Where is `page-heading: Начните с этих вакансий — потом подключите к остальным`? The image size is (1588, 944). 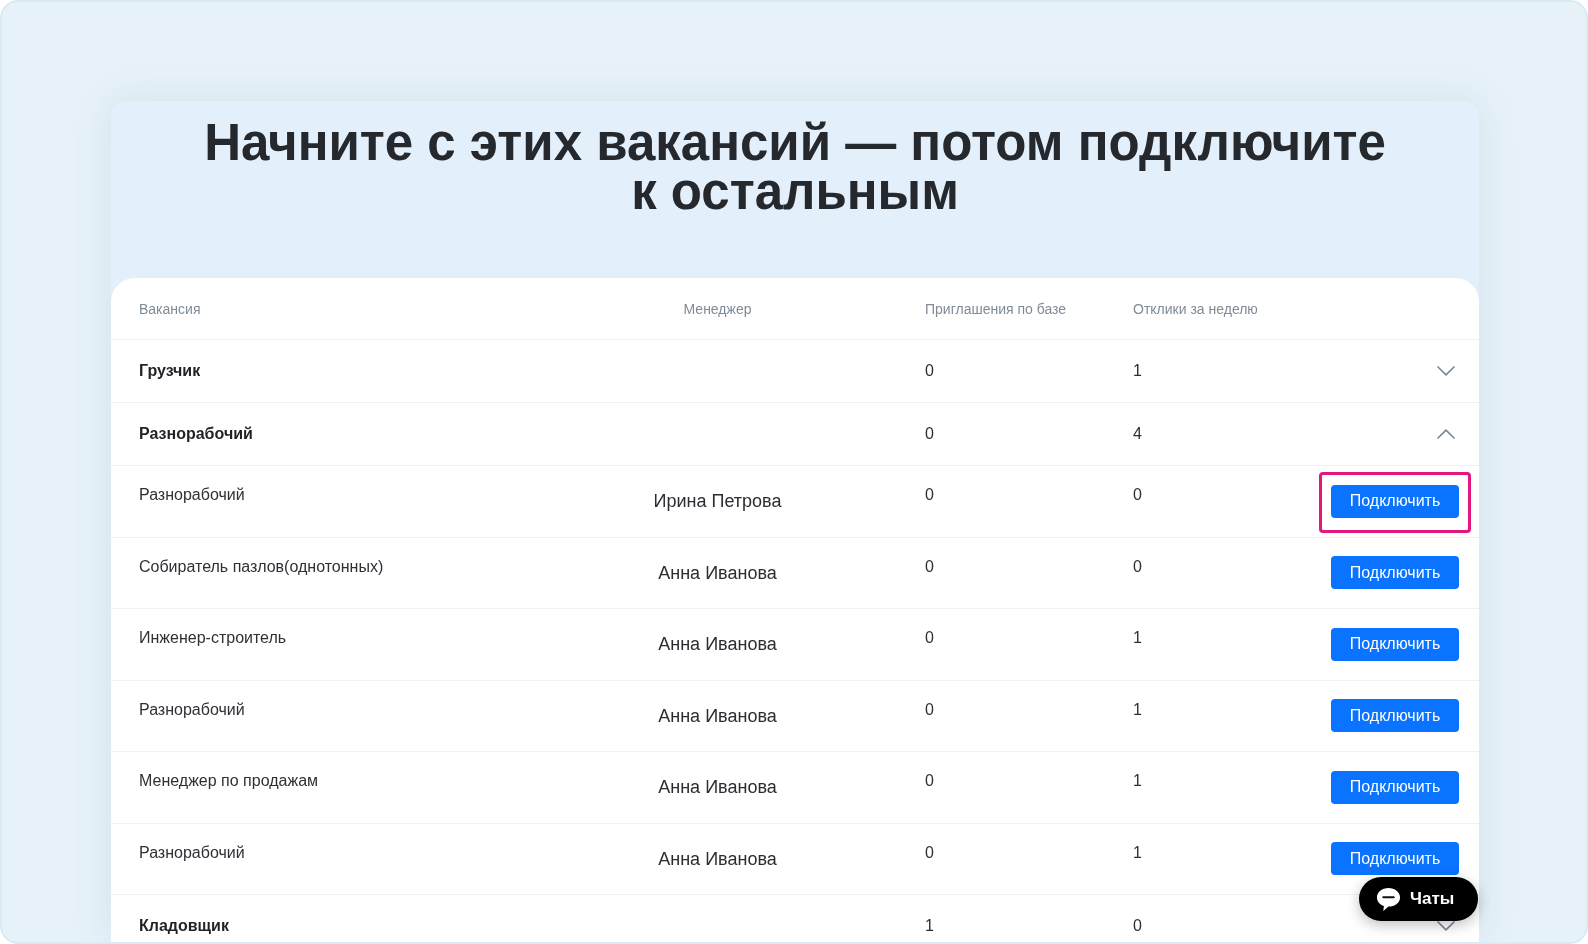 page-heading: Начните с этих вакансий — потом подключите к остальным is located at coordinates (795, 167).